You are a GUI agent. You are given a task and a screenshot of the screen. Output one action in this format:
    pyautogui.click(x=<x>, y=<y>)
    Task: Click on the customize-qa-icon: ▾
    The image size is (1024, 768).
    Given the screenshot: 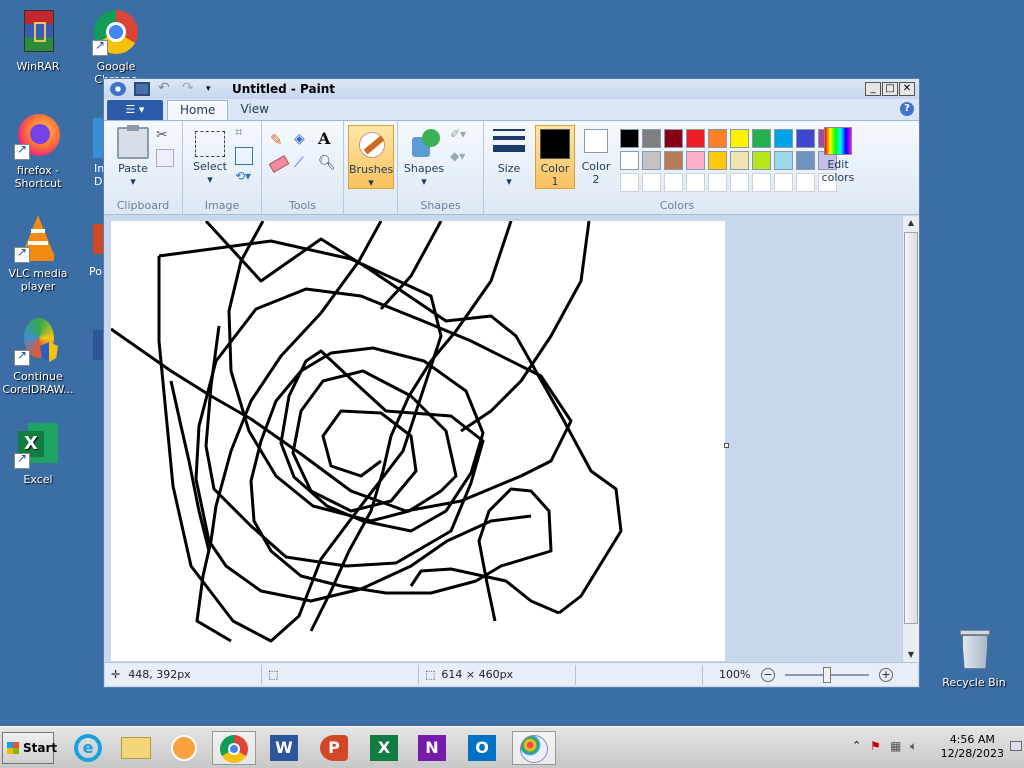 What is the action you would take?
    pyautogui.click(x=214, y=89)
    